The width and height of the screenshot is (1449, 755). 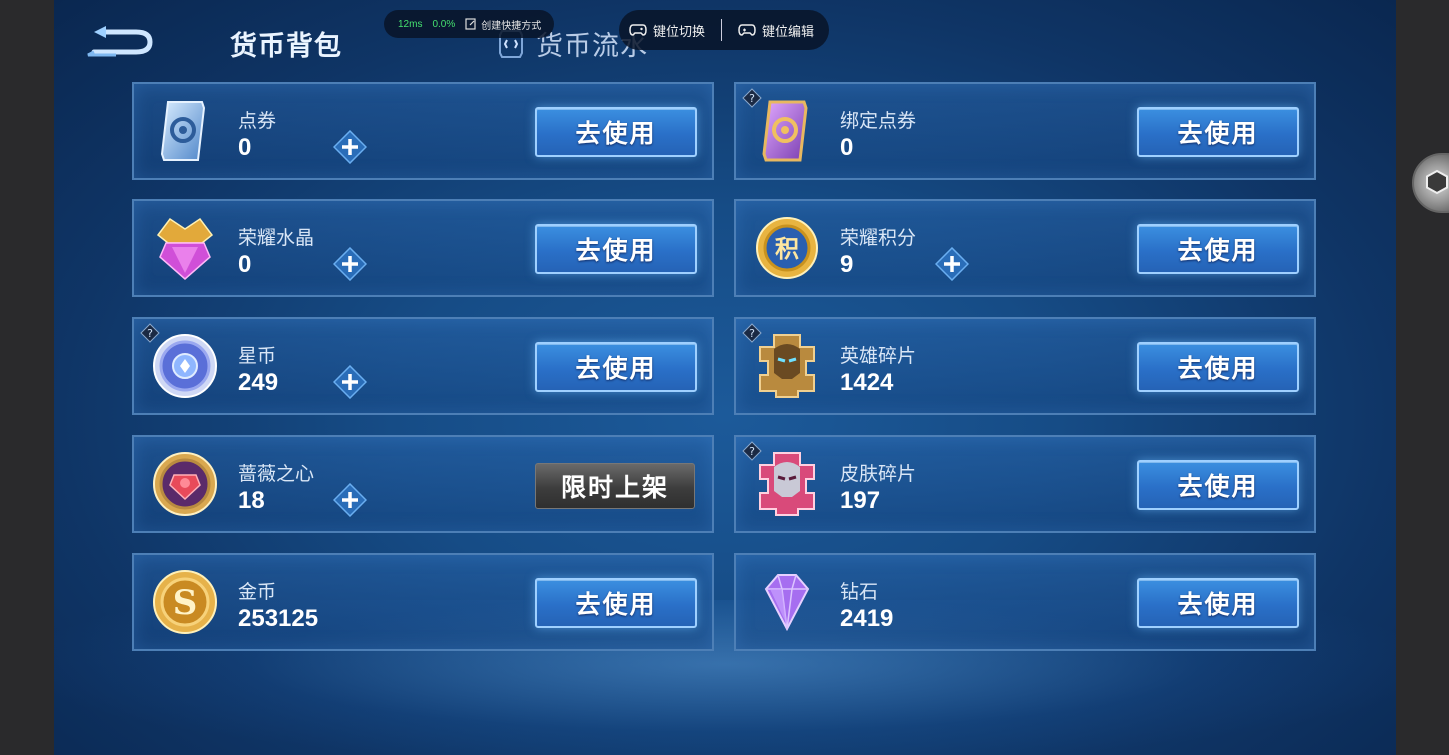 What do you see at coordinates (278, 618) in the screenshot?
I see `currency-amount: 253125` at bounding box center [278, 618].